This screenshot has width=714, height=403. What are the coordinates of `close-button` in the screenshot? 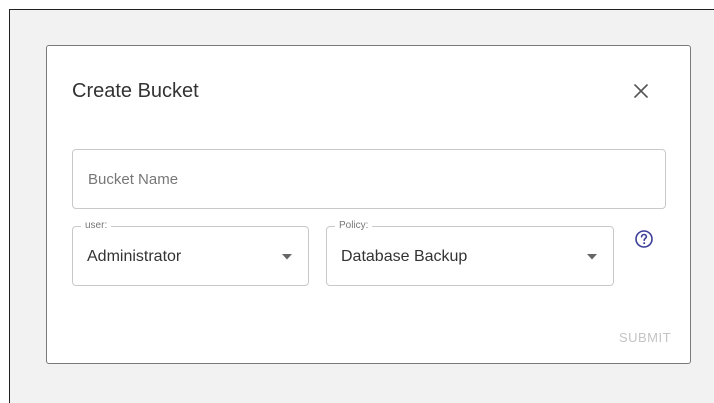 It's located at (641, 91).